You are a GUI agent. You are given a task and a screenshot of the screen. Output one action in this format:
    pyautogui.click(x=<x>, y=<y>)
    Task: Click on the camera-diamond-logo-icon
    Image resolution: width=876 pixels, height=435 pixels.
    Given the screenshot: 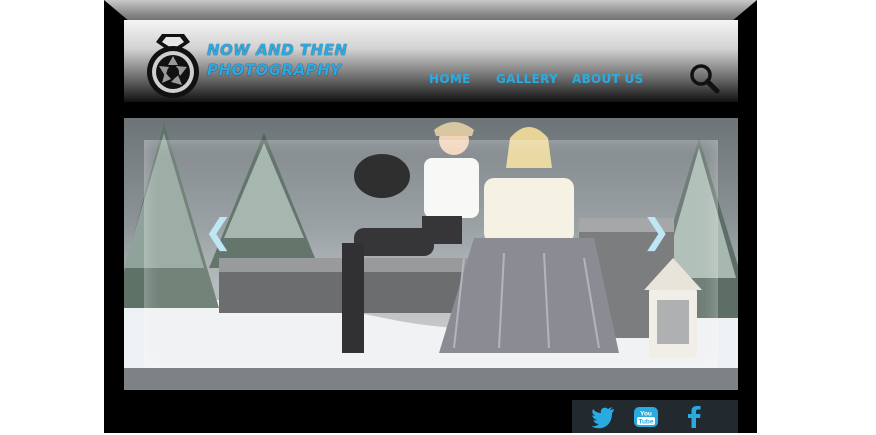 What is the action you would take?
    pyautogui.click(x=173, y=65)
    